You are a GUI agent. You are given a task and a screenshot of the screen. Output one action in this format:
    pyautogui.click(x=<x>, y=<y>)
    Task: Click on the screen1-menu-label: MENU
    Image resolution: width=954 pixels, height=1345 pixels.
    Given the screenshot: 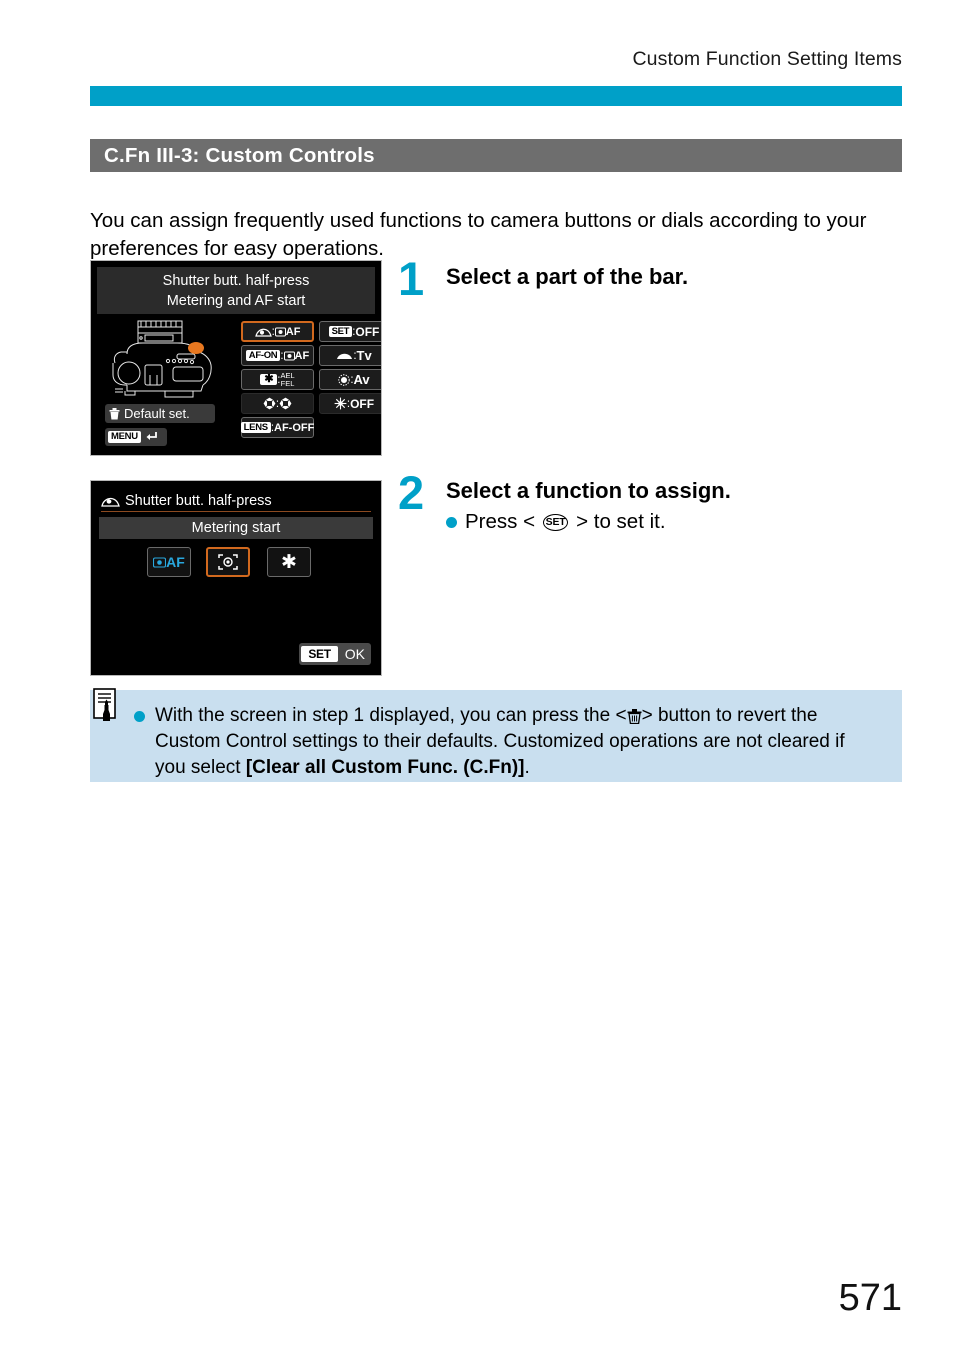 What is the action you would take?
    pyautogui.click(x=124, y=437)
    